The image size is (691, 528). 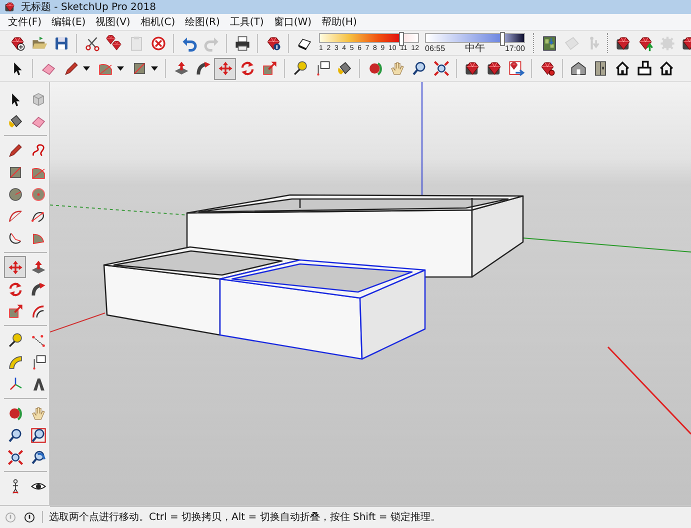 I want to click on menu-item: 文件(F), so click(x=25, y=22).